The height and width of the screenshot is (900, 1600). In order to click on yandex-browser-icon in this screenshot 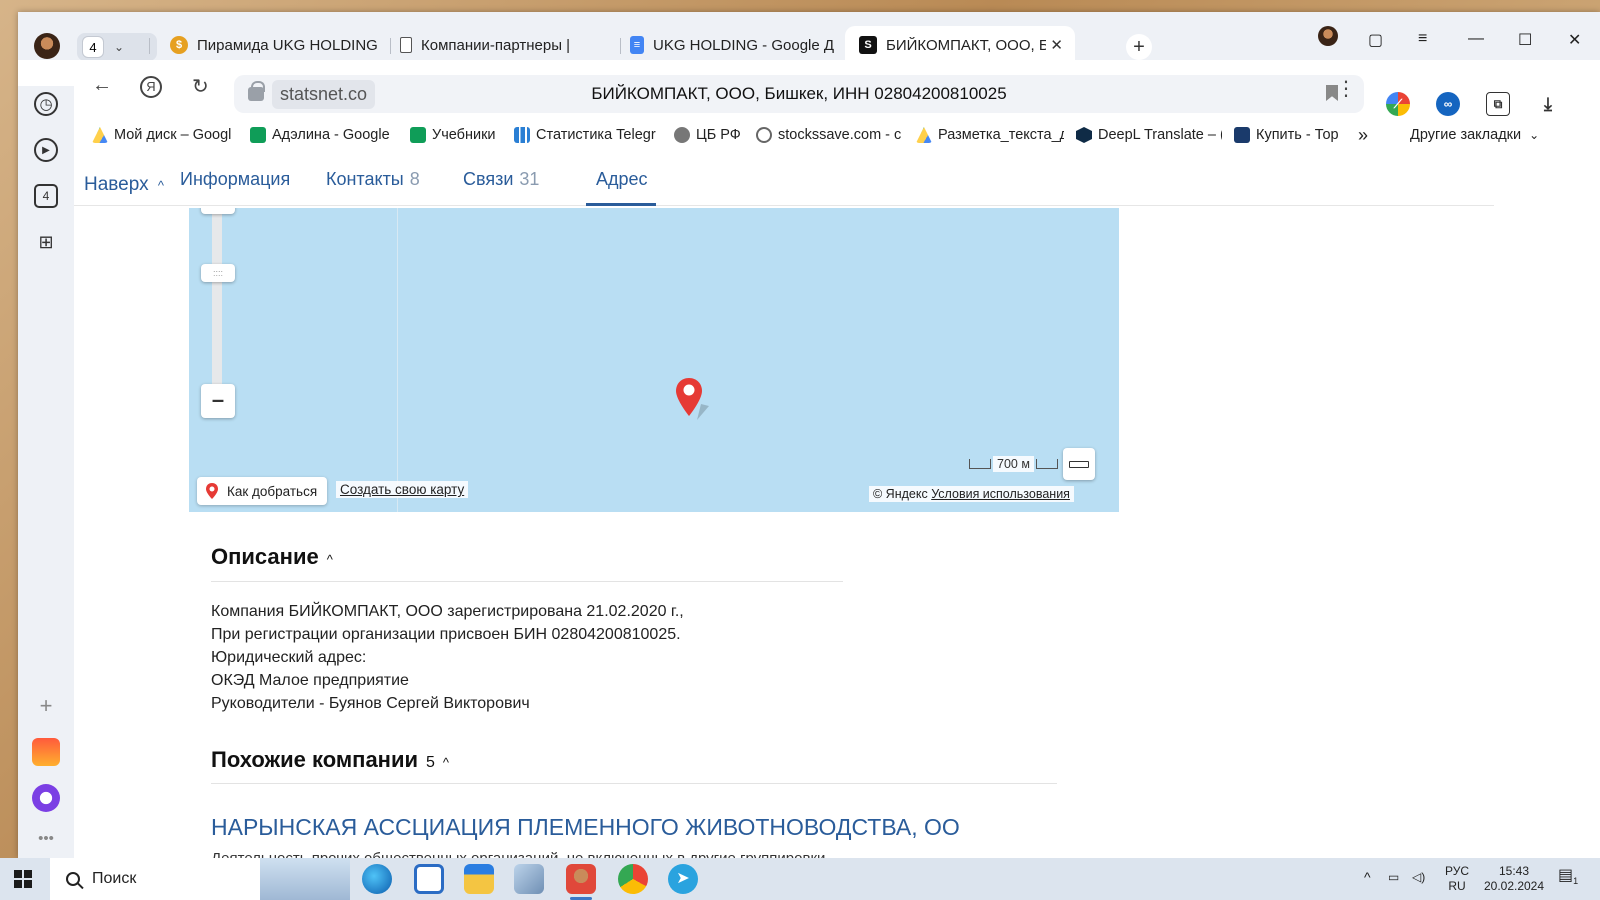, I will do `click(581, 882)`.